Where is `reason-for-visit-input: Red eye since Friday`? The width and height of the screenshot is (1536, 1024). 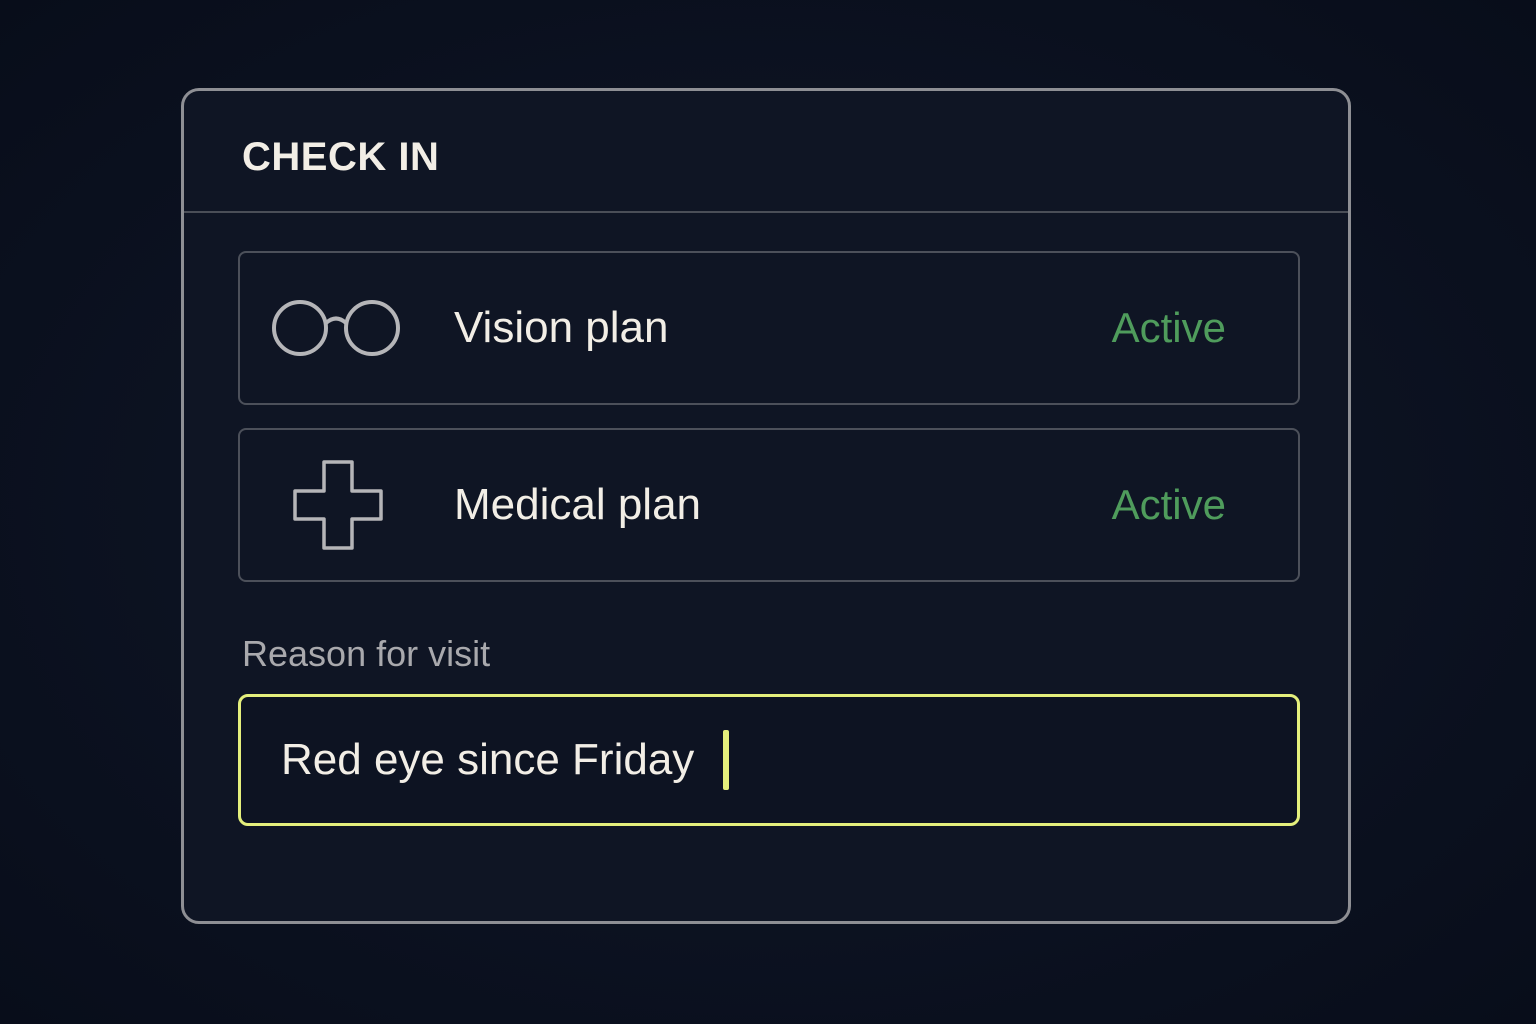
reason-for-visit-input: Red eye since Friday is located at coordinates (769, 760).